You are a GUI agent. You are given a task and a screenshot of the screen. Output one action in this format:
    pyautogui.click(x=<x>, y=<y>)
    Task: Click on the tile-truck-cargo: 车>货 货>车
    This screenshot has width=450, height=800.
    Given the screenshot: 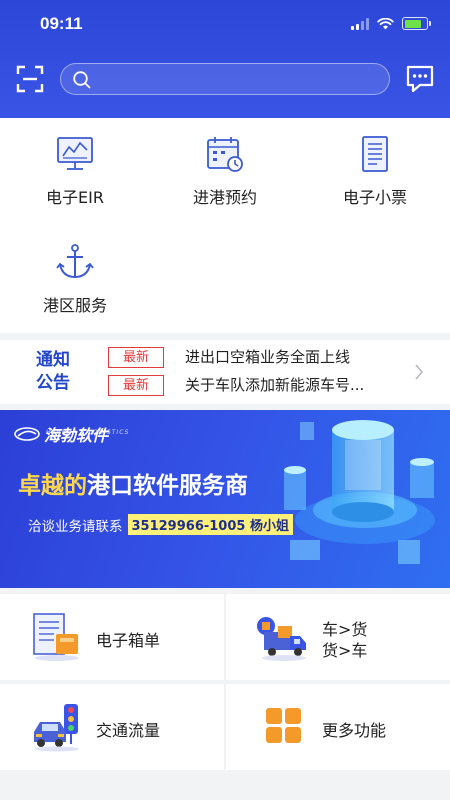 What is the action you would take?
    pyautogui.click(x=338, y=637)
    